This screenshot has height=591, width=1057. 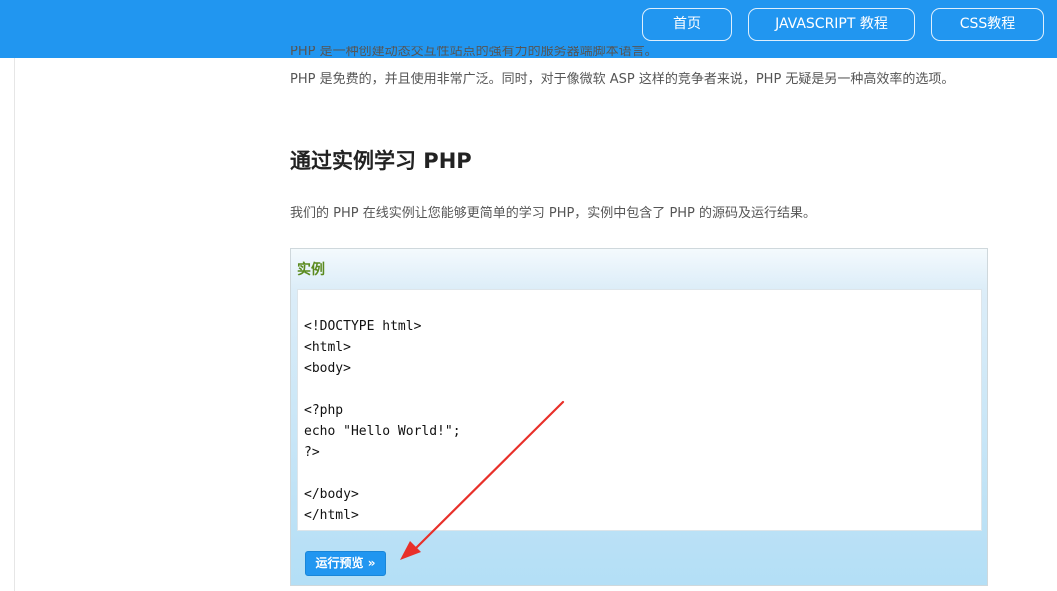 I want to click on code-line: <html>, so click(x=327, y=347).